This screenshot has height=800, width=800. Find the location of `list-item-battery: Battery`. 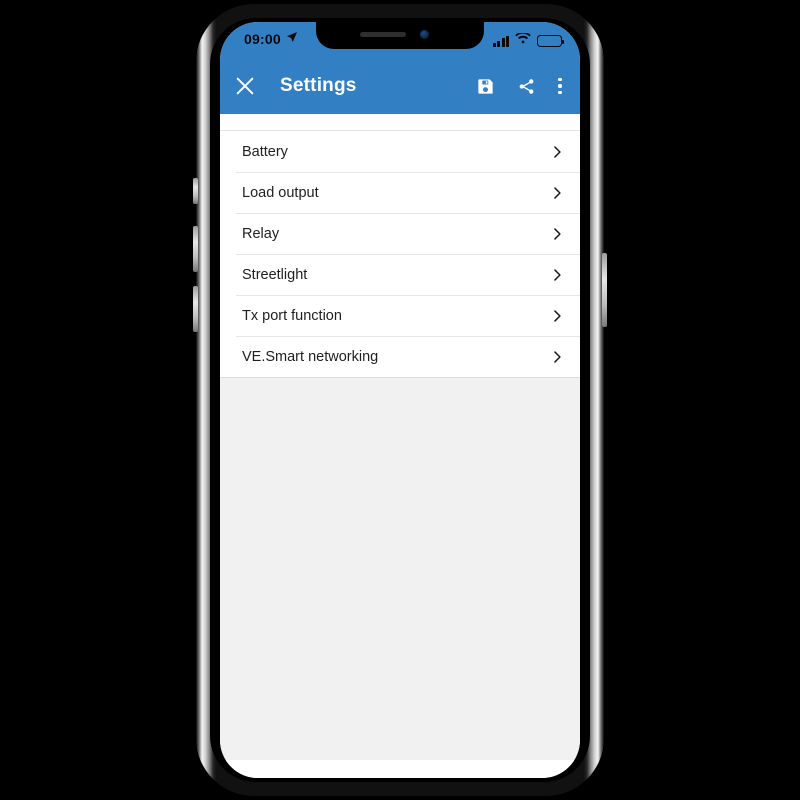

list-item-battery: Battery is located at coordinates (400, 151).